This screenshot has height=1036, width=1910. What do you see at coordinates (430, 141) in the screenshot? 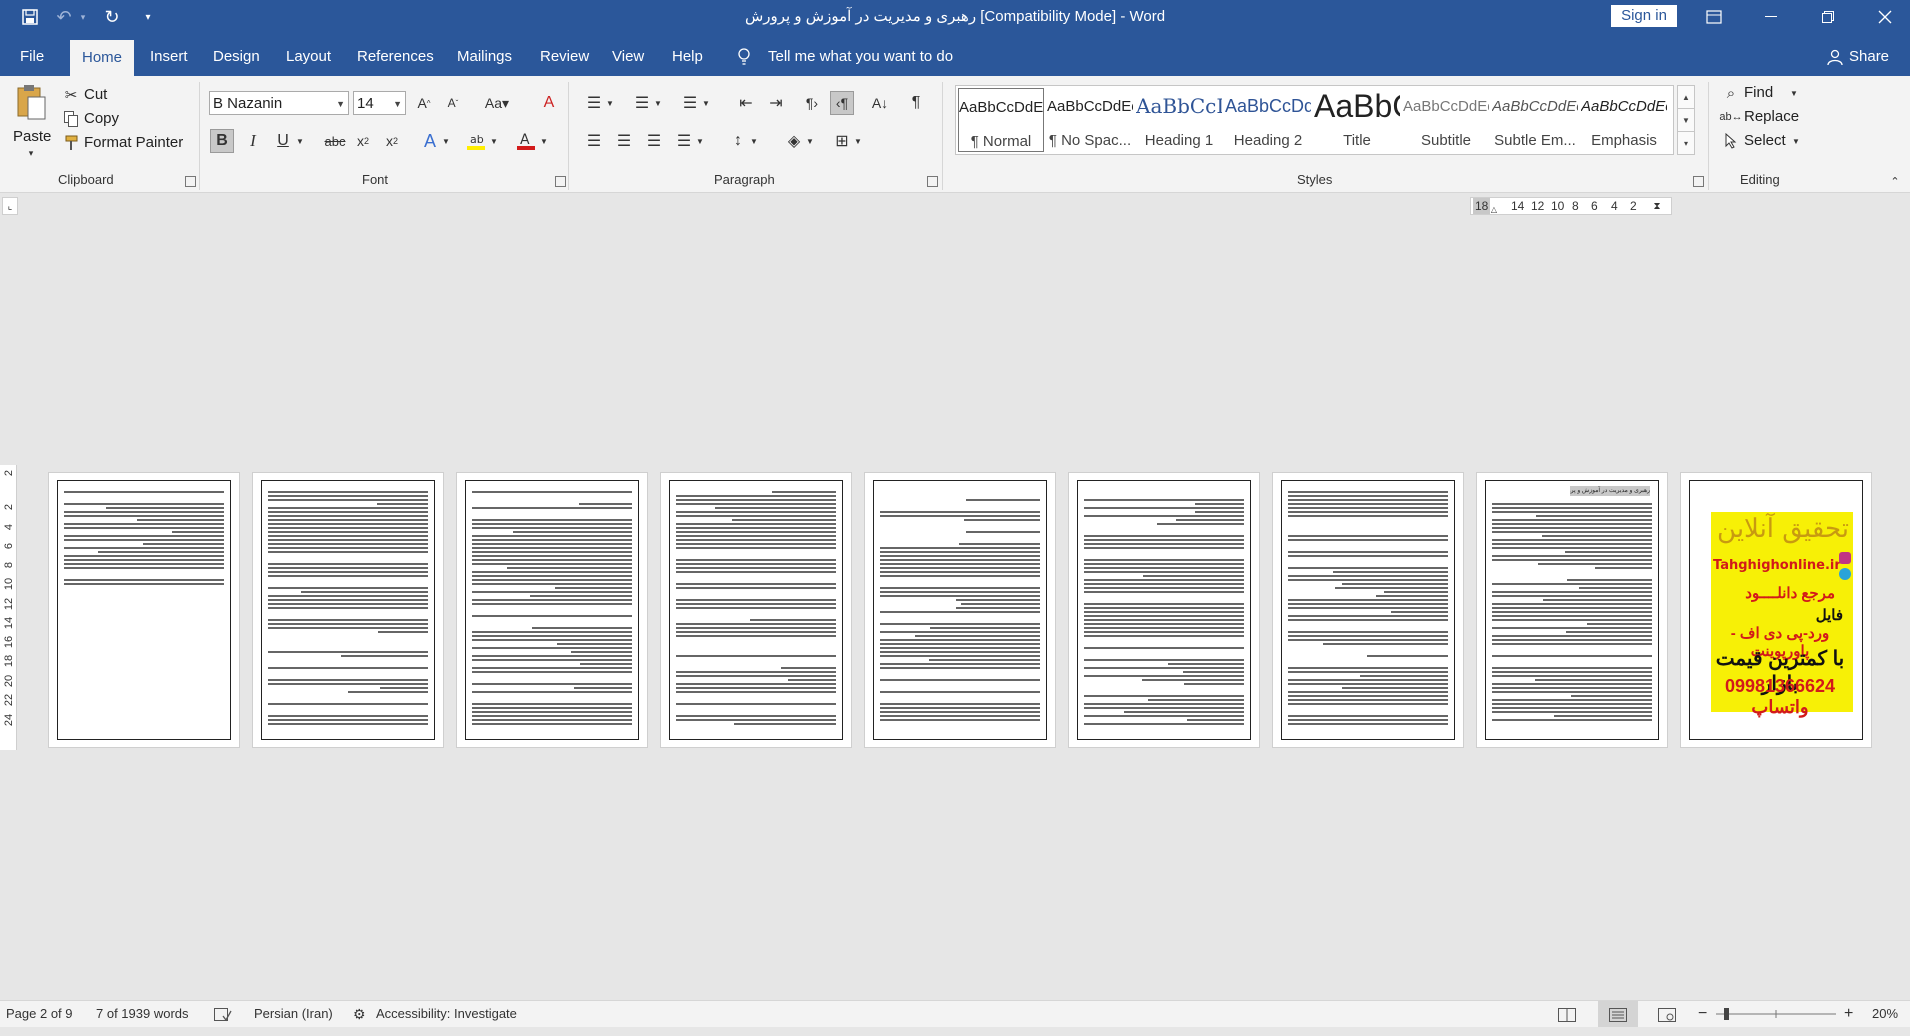
I see `text-effects-icon: A` at bounding box center [430, 141].